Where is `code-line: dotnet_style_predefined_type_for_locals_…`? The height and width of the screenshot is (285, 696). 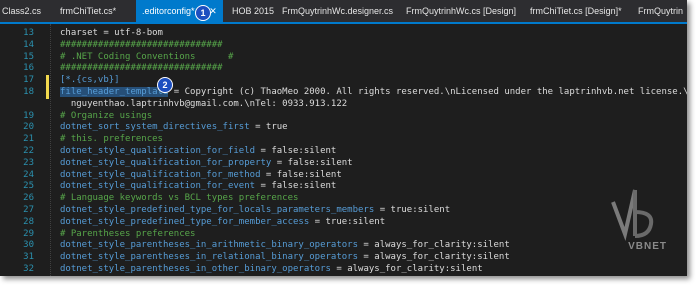 code-line: dotnet_style_predefined_type_for_locals_… is located at coordinates (255, 210).